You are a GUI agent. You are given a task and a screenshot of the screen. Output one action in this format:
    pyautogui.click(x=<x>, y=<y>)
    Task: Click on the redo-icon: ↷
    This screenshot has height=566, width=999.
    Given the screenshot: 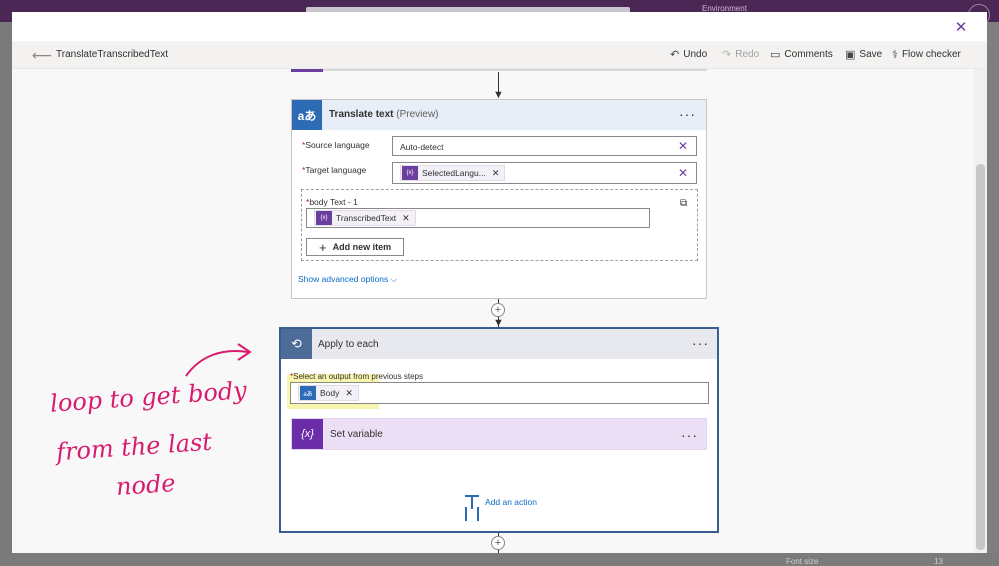 What is the action you would take?
    pyautogui.click(x=727, y=55)
    